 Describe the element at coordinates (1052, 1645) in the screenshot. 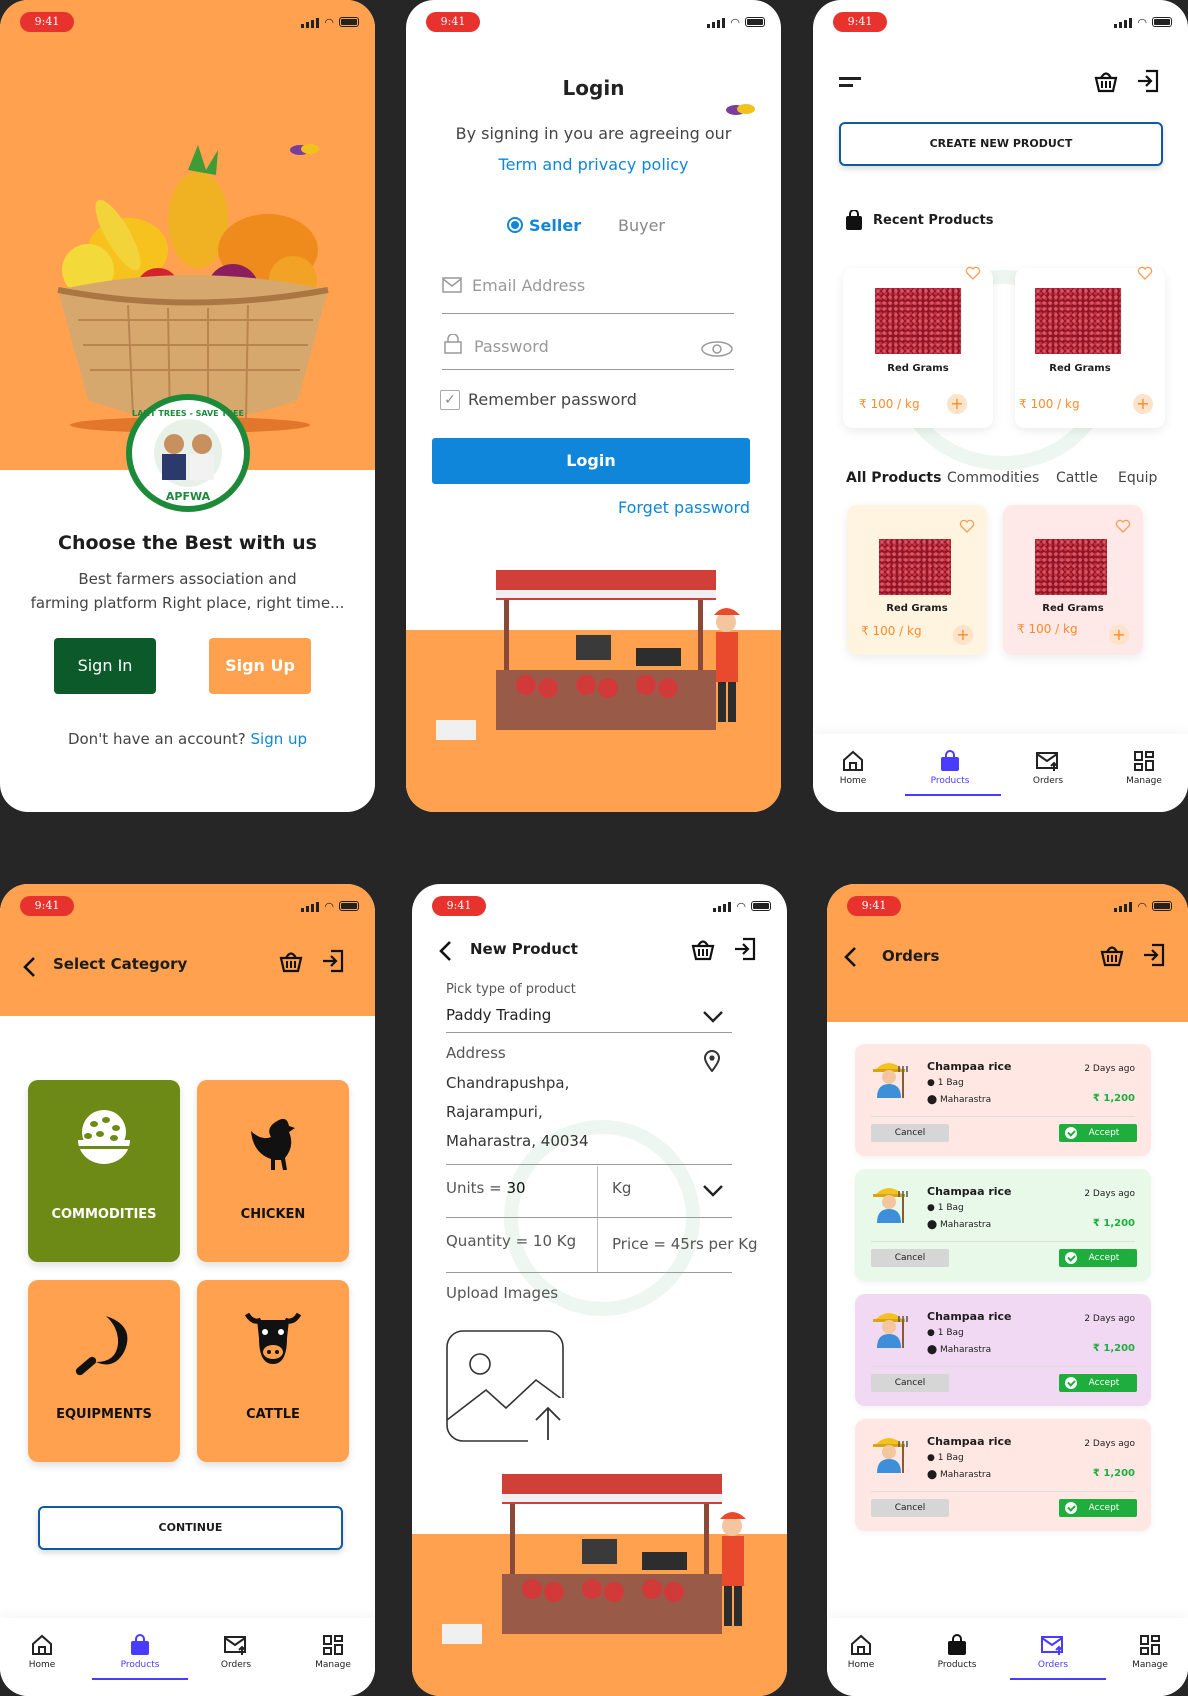

I see `mail-upload-icon` at that location.